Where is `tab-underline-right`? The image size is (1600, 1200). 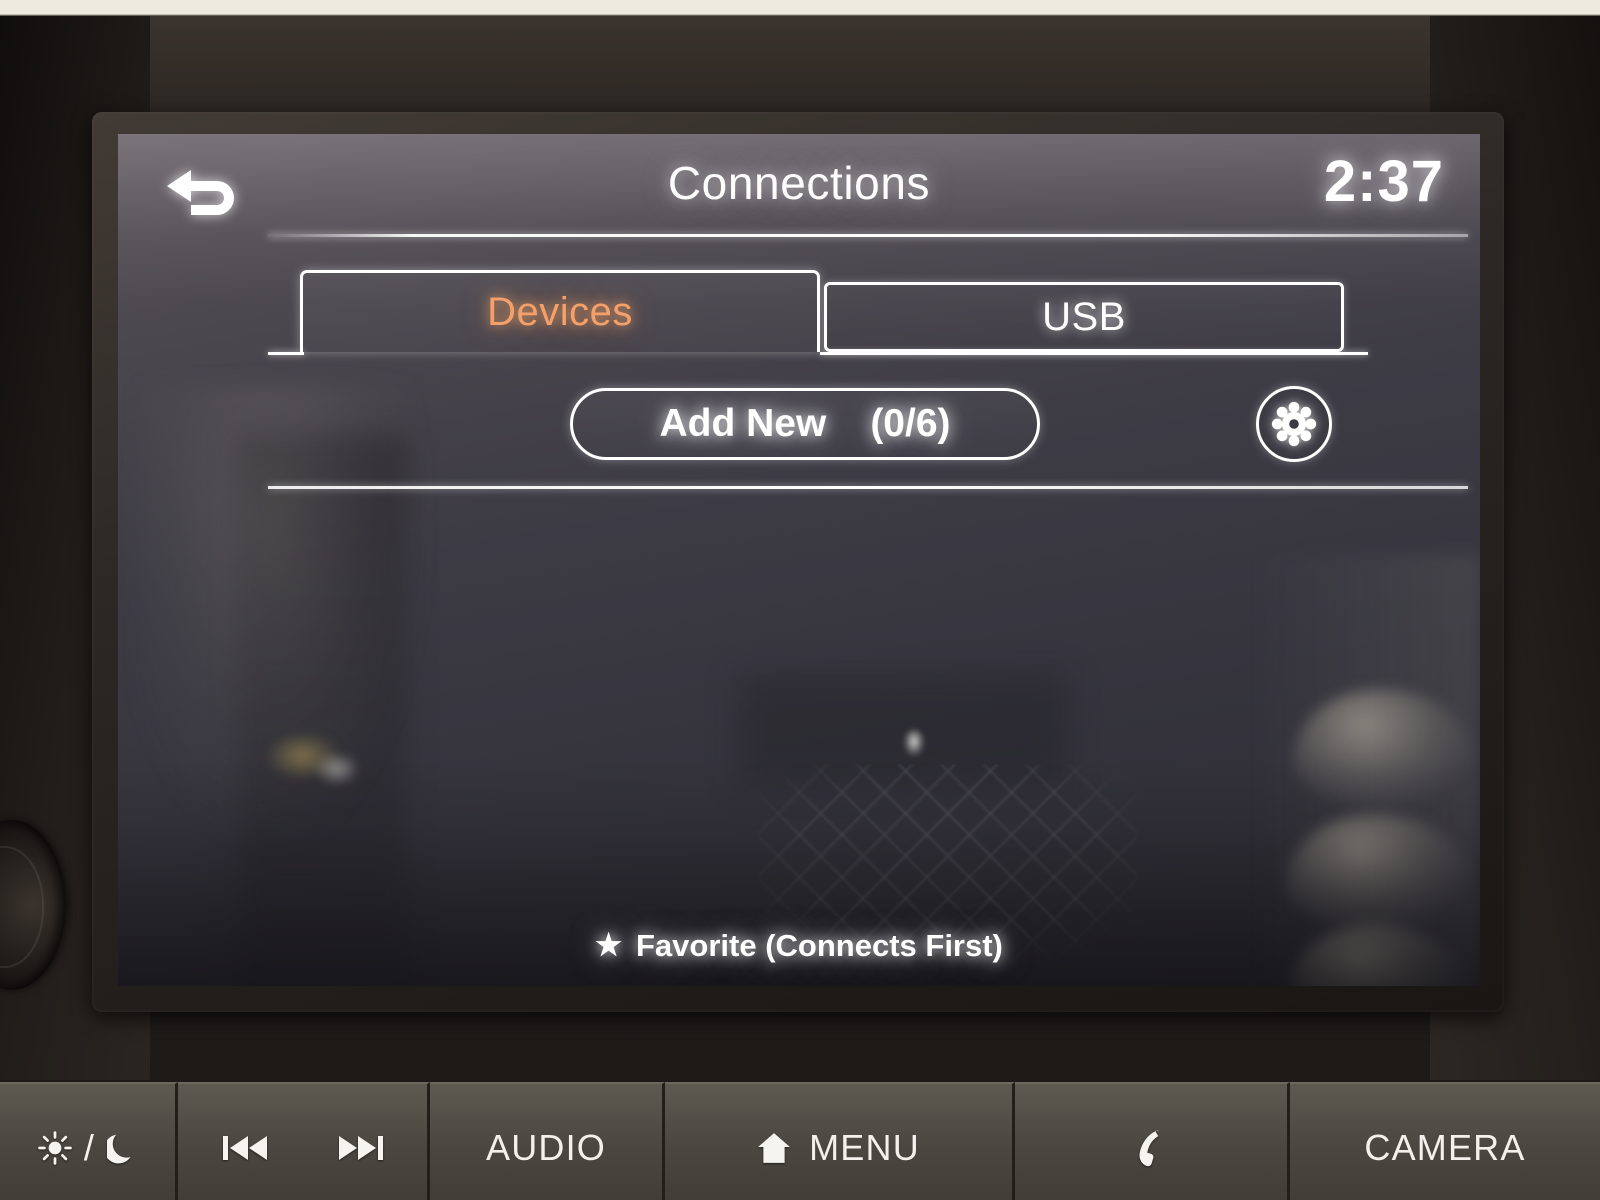
tab-underline-right is located at coordinates (1094, 353).